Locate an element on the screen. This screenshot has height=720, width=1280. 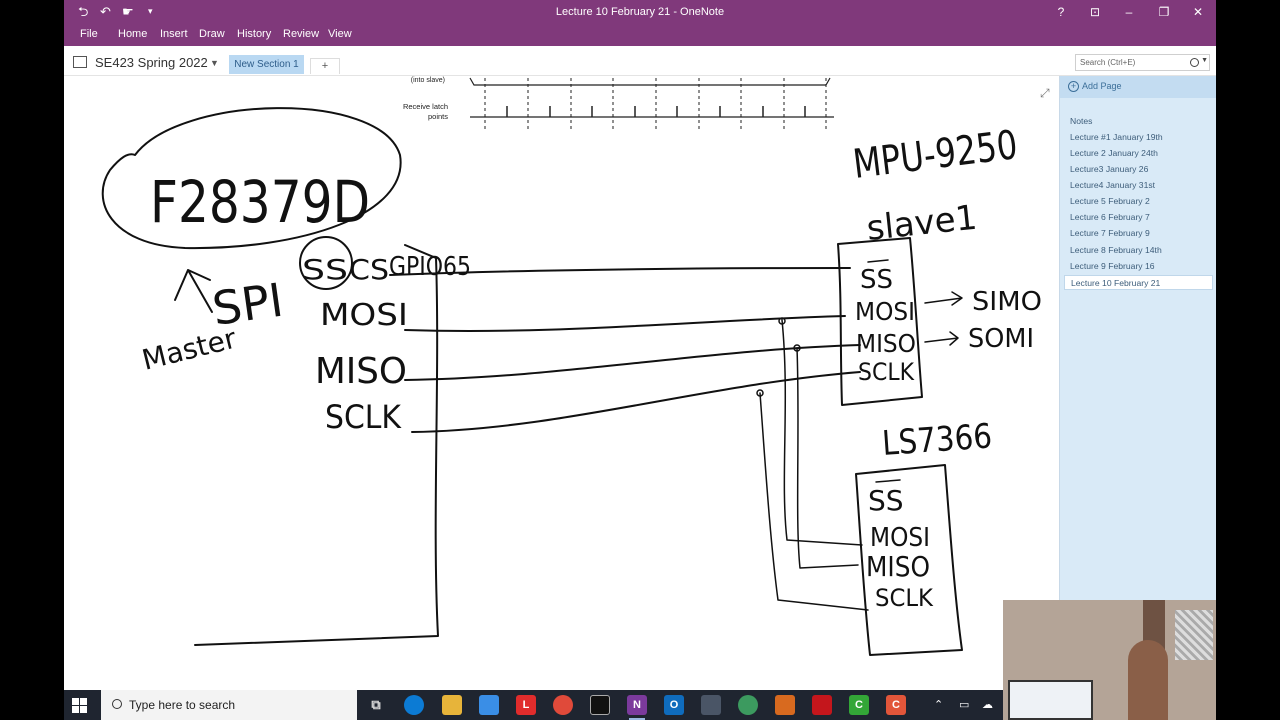
slave2-chip-label: LS7366 is located at coordinates (937, 440).